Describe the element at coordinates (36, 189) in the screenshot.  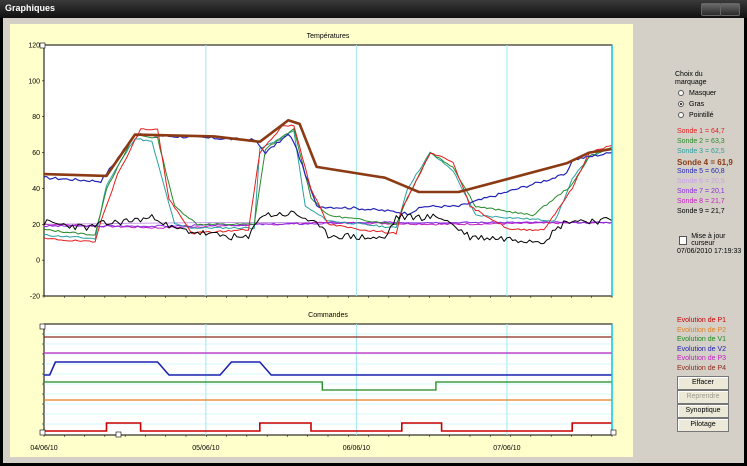
I see `y-tick-label: 40` at that location.